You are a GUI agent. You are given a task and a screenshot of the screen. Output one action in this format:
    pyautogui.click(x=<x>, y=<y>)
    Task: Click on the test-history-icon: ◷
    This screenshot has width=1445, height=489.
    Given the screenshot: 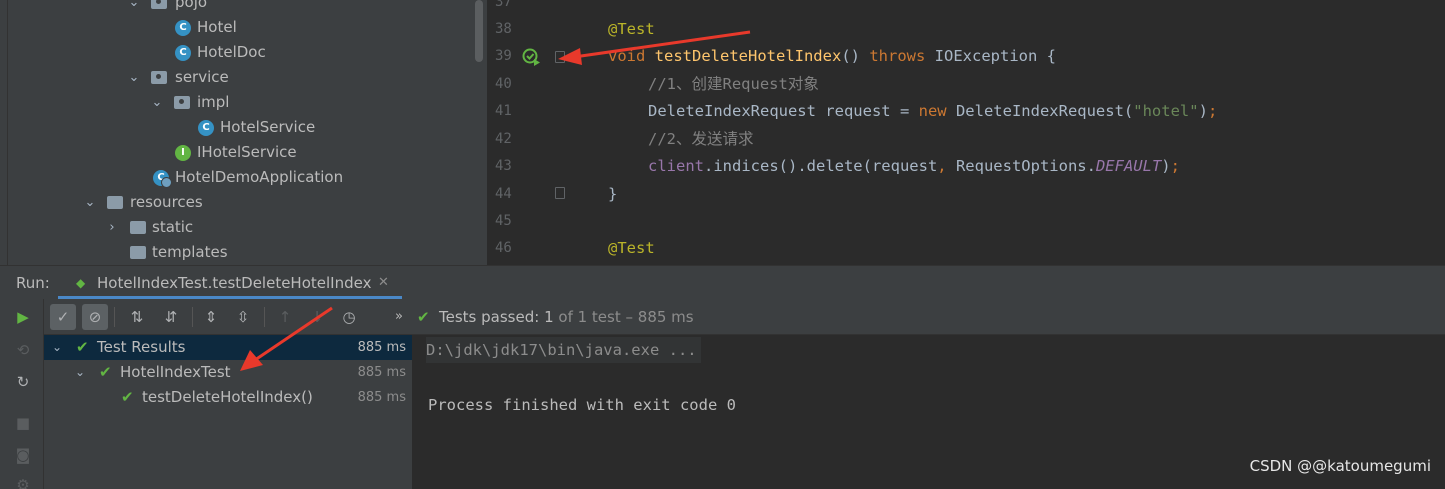 What is the action you would take?
    pyautogui.click(x=349, y=317)
    